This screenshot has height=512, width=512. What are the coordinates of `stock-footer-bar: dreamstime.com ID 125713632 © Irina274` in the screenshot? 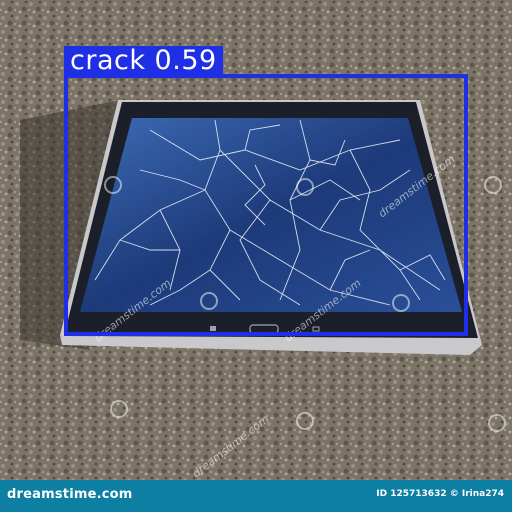 It's located at (256, 496).